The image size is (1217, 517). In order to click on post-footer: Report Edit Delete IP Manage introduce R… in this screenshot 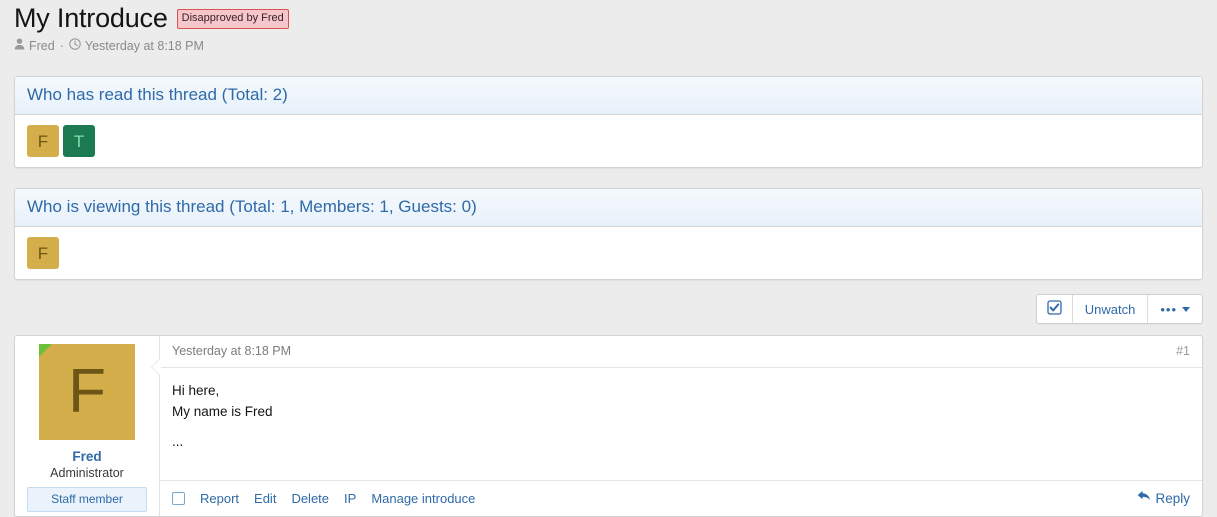, I will do `click(681, 498)`.